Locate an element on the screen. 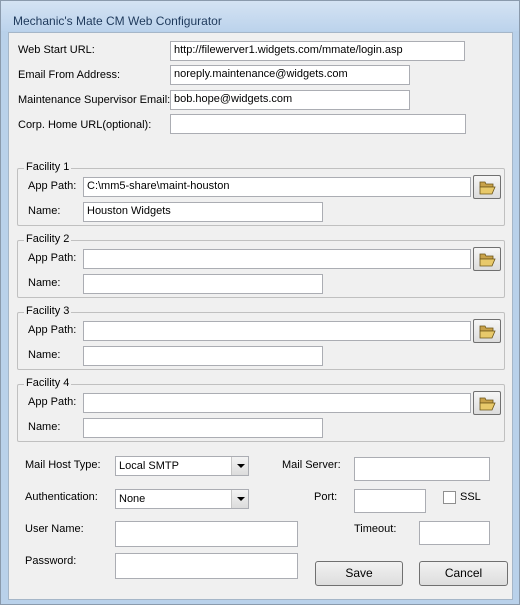 Image resolution: width=520 pixels, height=605 pixels. port-label: Port: is located at coordinates (326, 497).